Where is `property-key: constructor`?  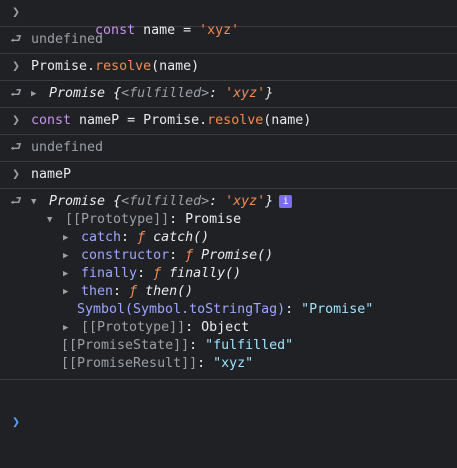 property-key: constructor is located at coordinates (125, 255).